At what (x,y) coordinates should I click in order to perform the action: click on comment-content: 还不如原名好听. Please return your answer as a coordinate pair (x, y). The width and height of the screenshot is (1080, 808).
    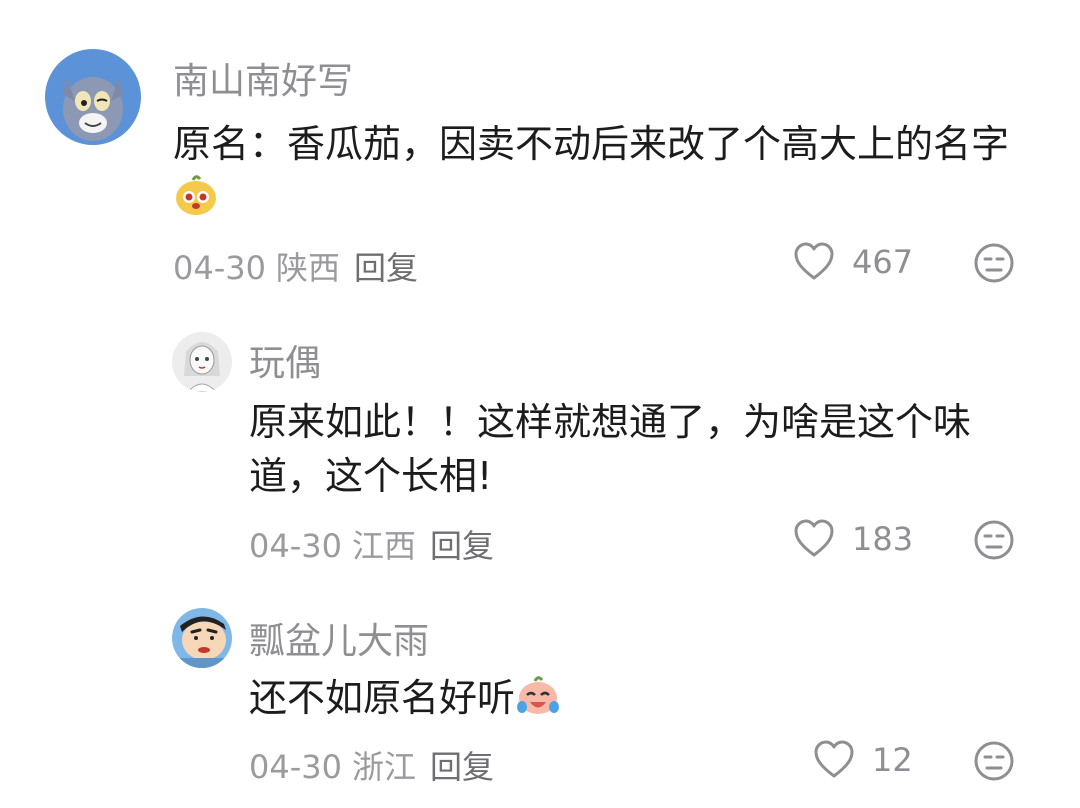
    Looking at the image, I should click on (639, 698).